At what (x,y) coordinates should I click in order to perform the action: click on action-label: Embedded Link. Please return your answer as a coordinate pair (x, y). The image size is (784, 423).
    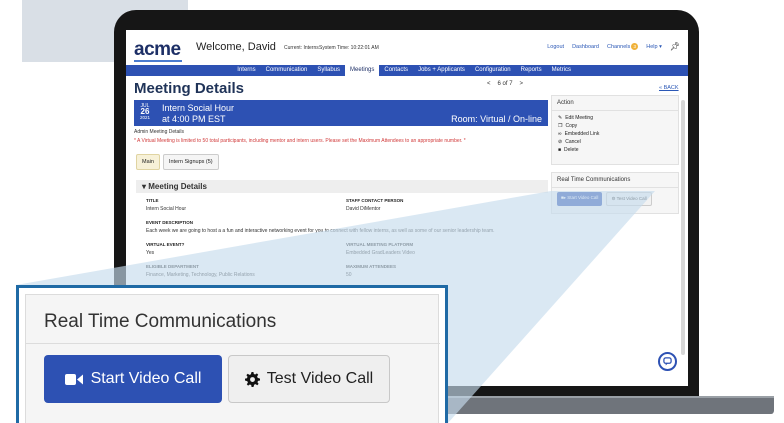
    Looking at the image, I should click on (582, 134).